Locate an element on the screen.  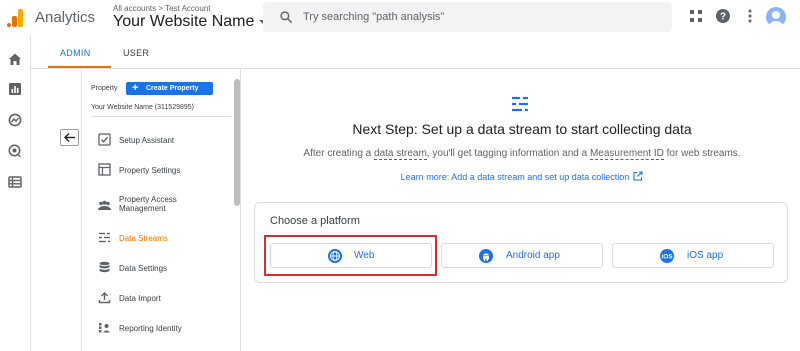
svg-text: iOS is located at coordinates (667, 257).